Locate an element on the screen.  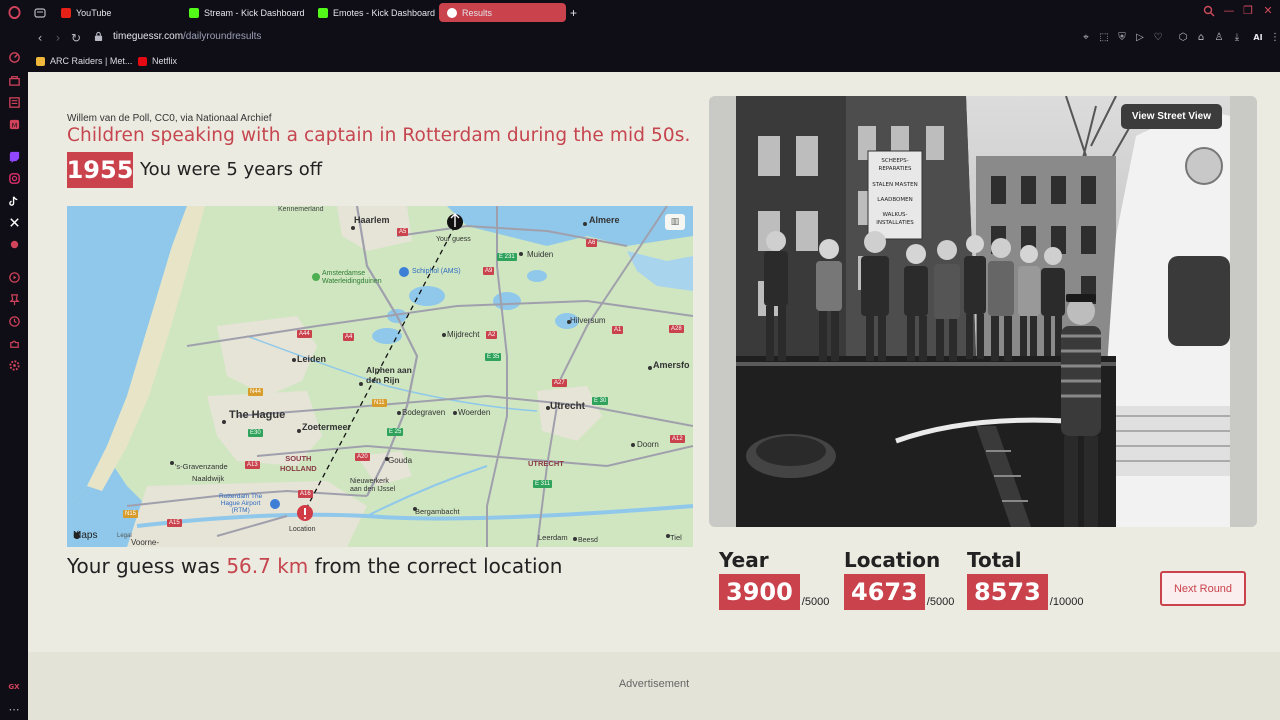
extensions-icon: ⬡ is located at coordinates (1183, 38).